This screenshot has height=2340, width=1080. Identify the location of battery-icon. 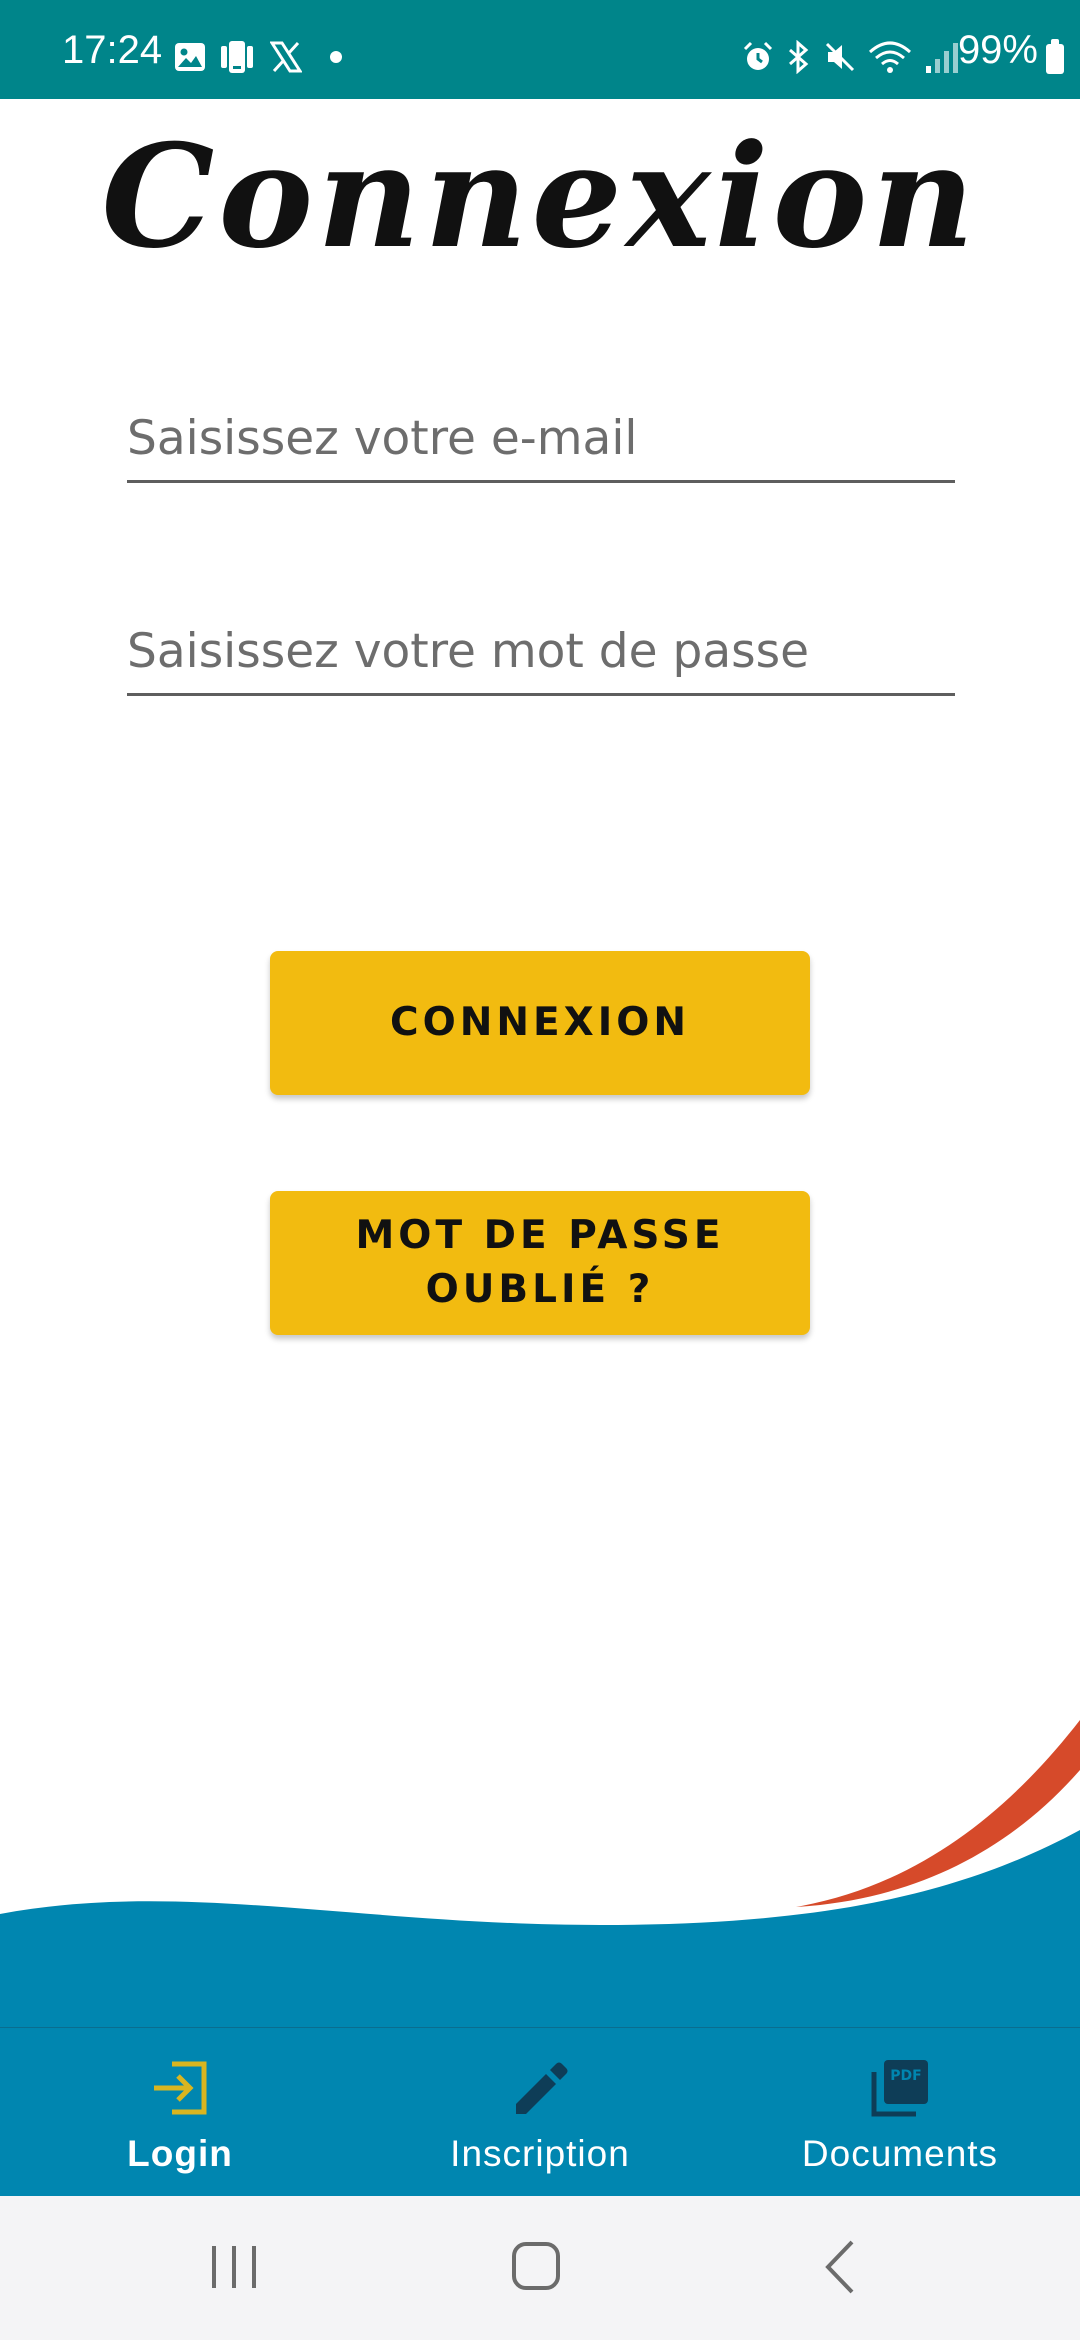
(1055, 56).